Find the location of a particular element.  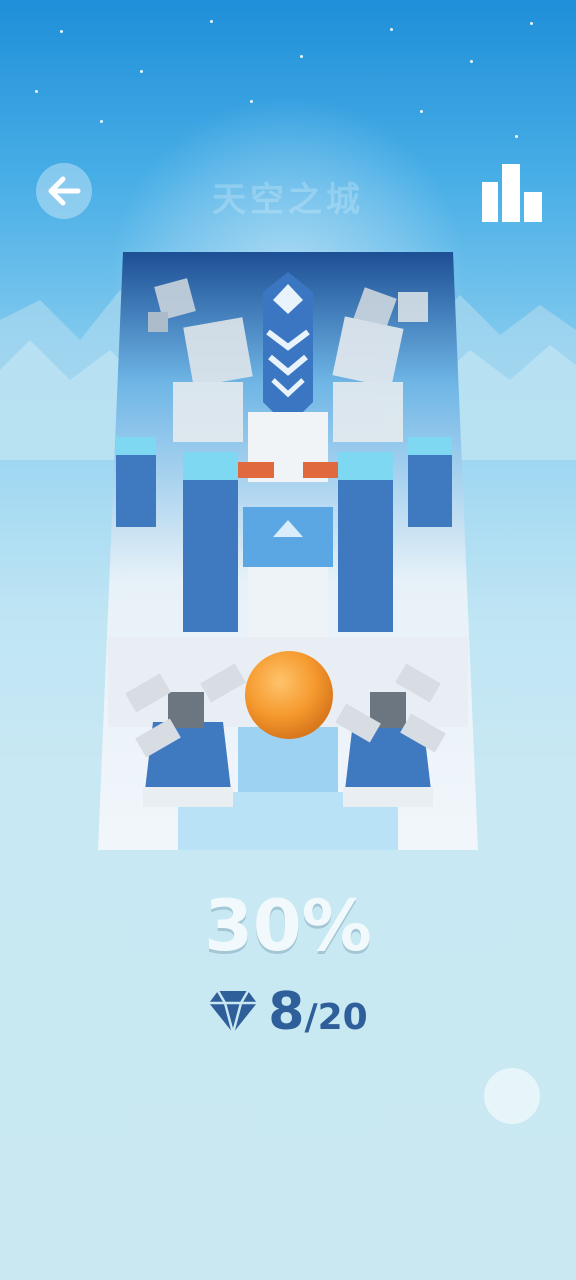

progress-percent: 30% is located at coordinates (288, 926).